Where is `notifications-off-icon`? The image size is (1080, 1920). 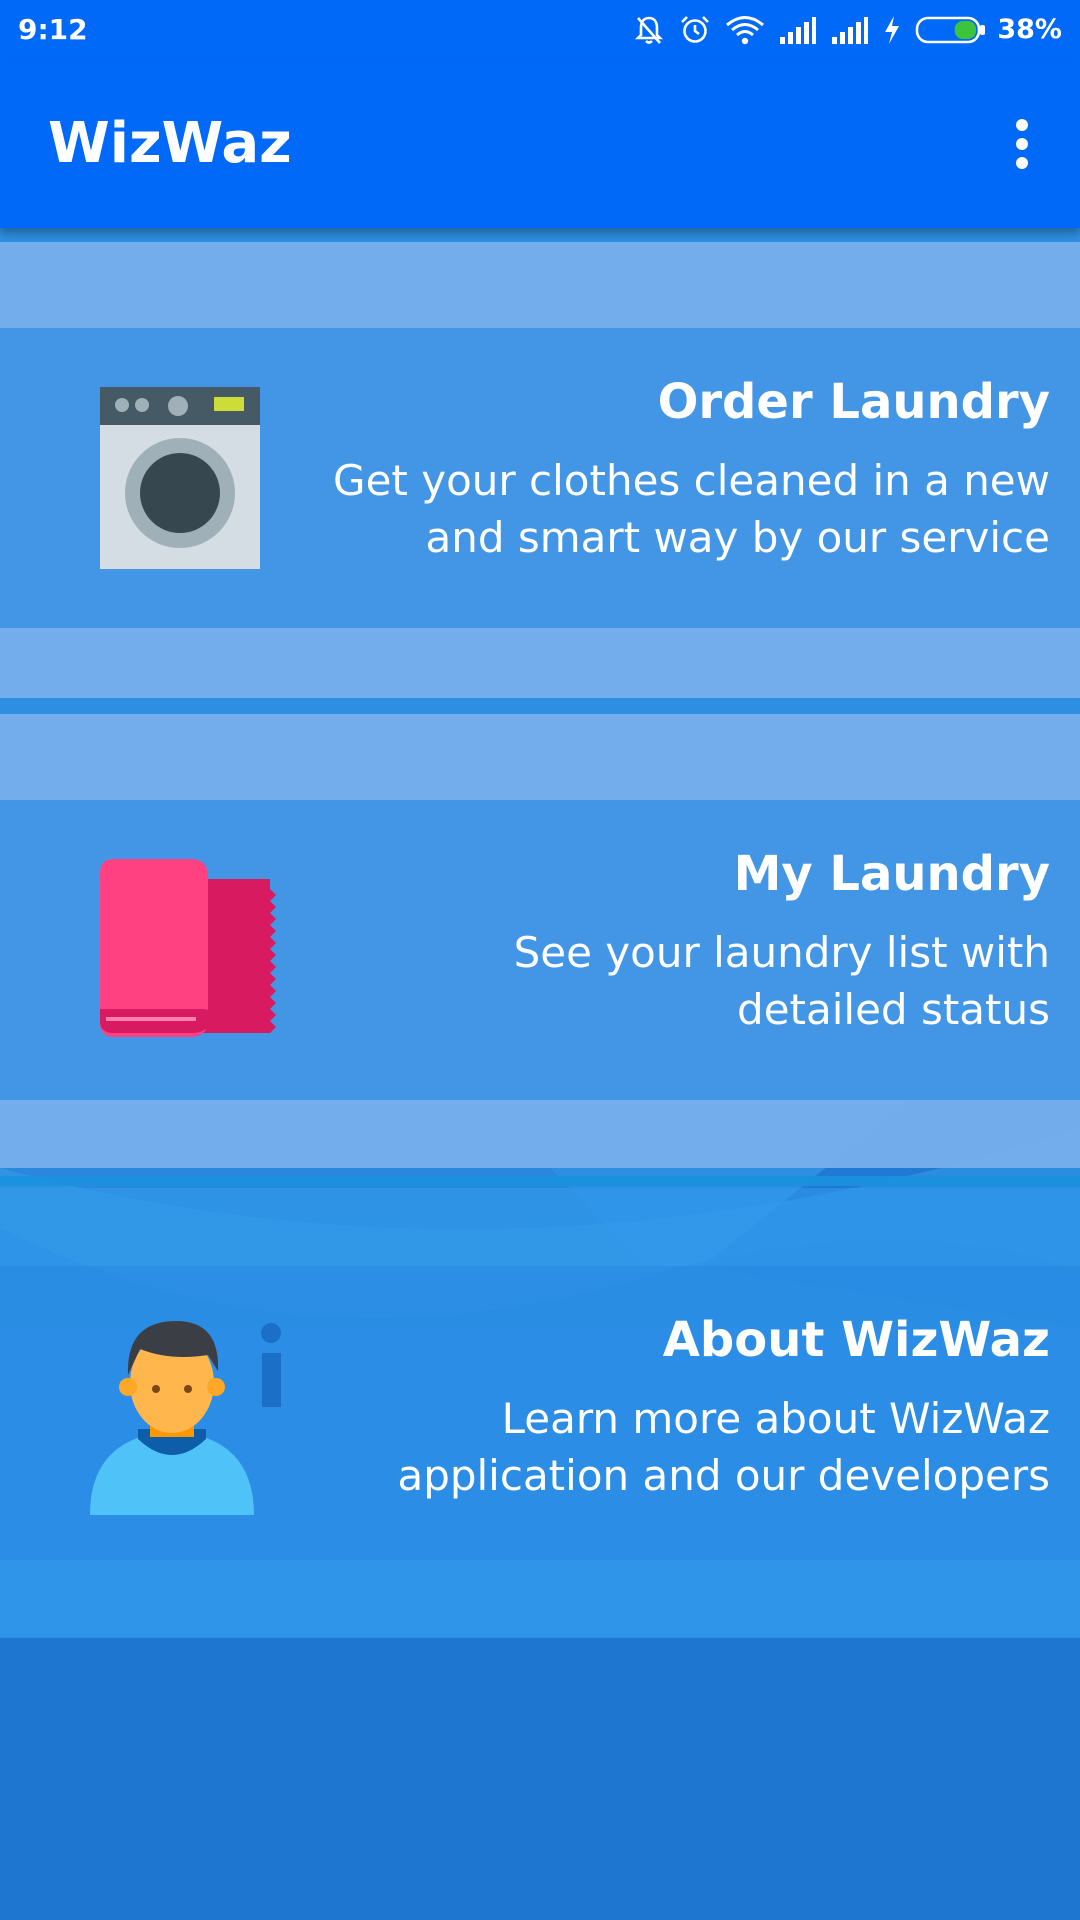
notifications-off-icon is located at coordinates (649, 30).